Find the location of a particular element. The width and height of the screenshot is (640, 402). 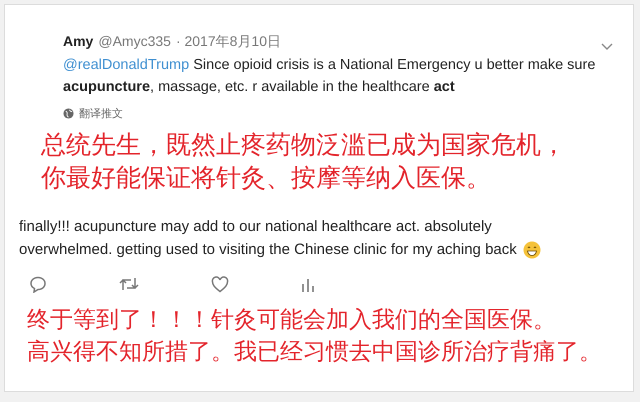

stats-icon is located at coordinates (308, 284).